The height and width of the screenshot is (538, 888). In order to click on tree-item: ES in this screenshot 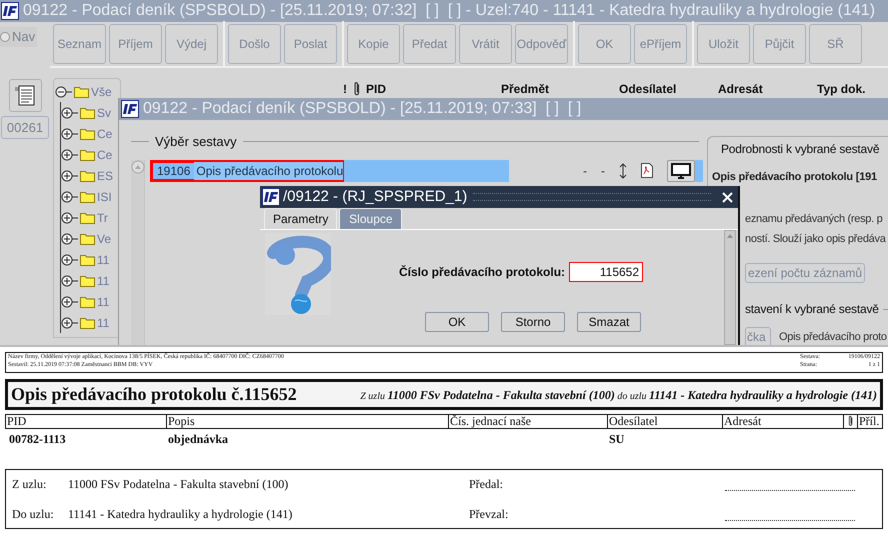, I will do `click(105, 175)`.